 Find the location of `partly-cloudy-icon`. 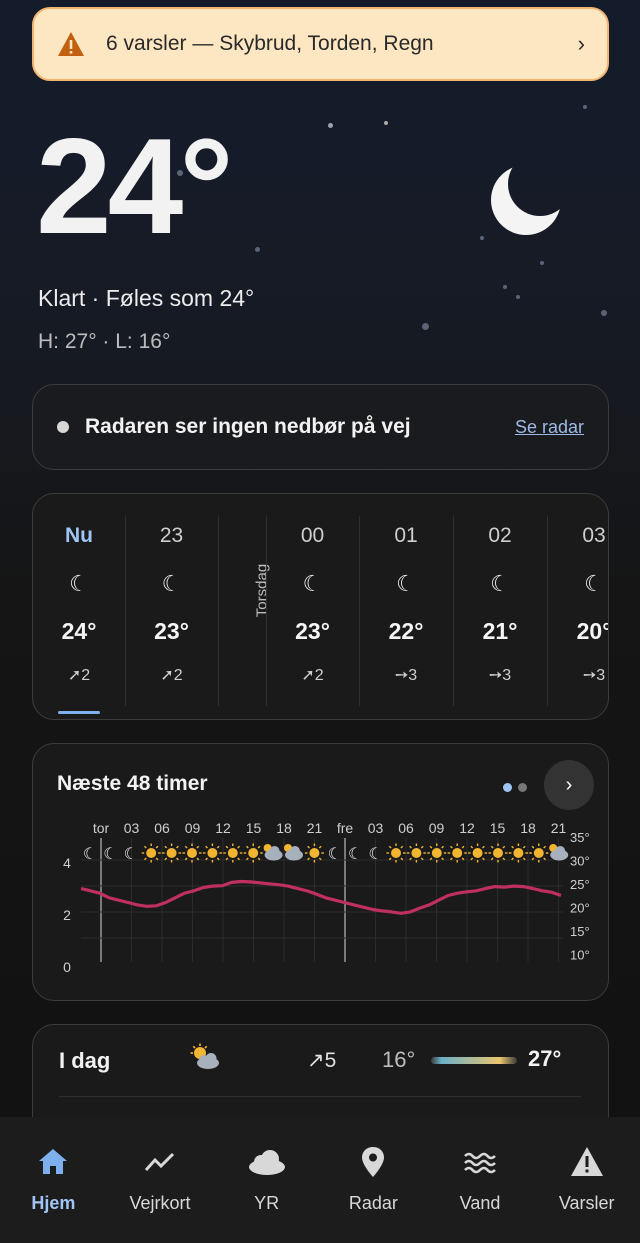

partly-cloudy-icon is located at coordinates (204, 1056).